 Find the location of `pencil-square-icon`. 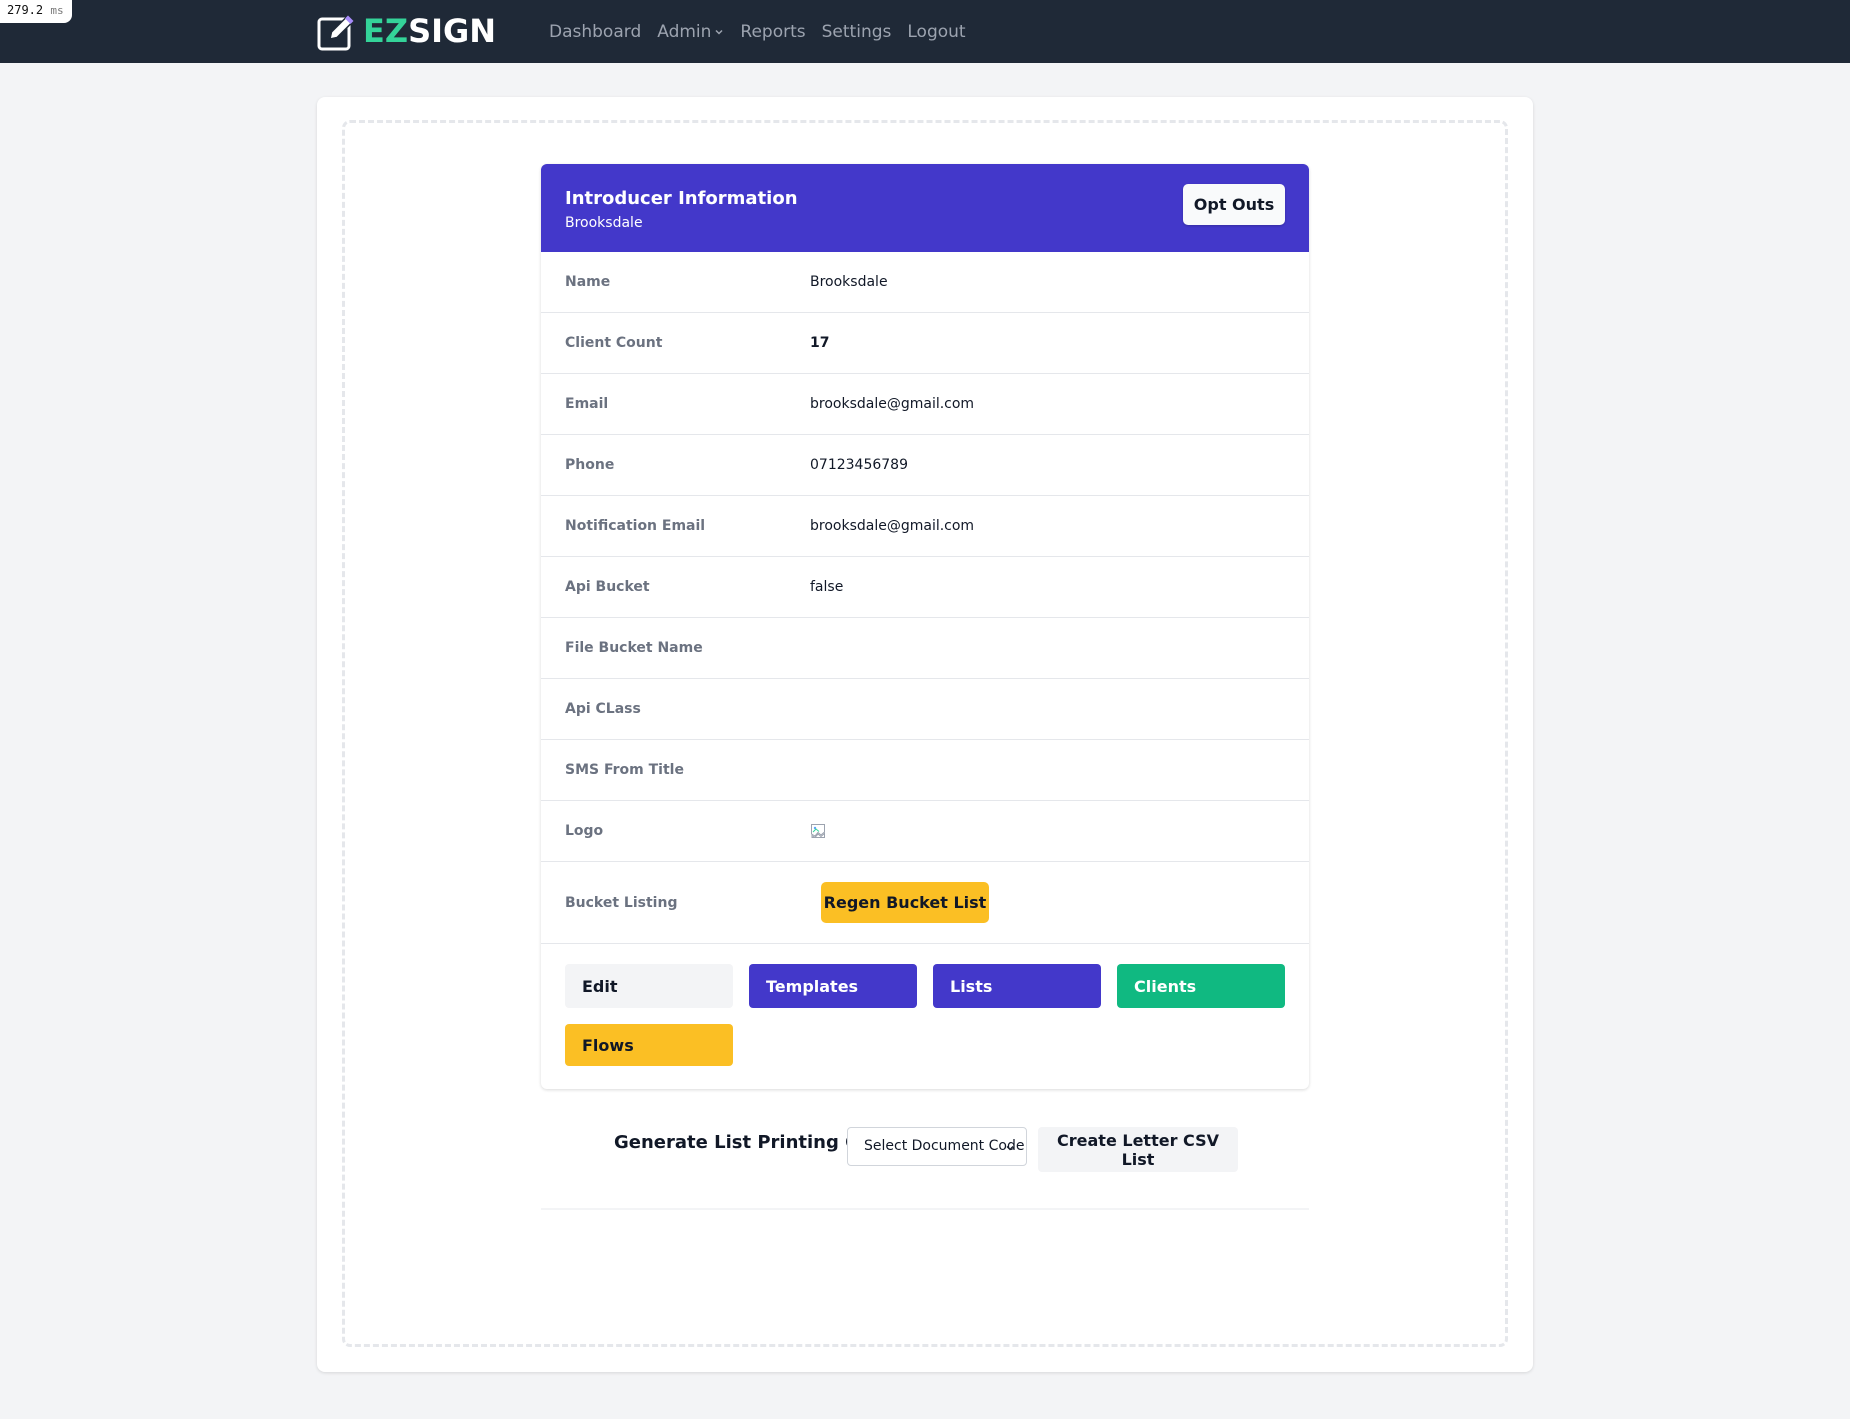

pencil-square-icon is located at coordinates (336, 31).